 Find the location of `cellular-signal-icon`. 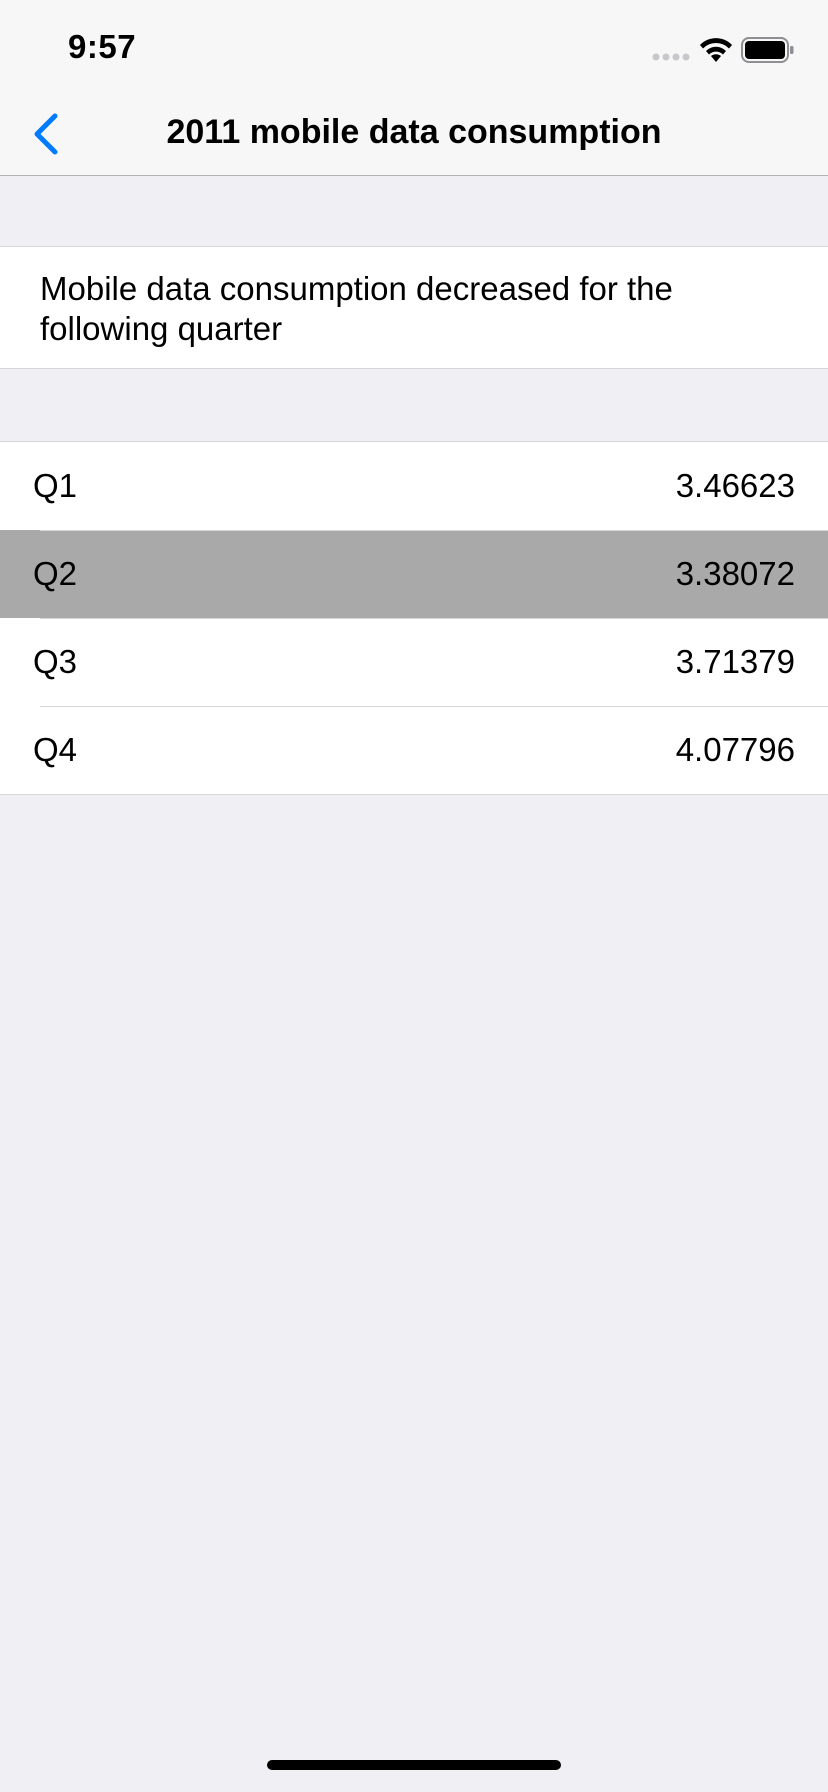

cellular-signal-icon is located at coordinates (671, 57).